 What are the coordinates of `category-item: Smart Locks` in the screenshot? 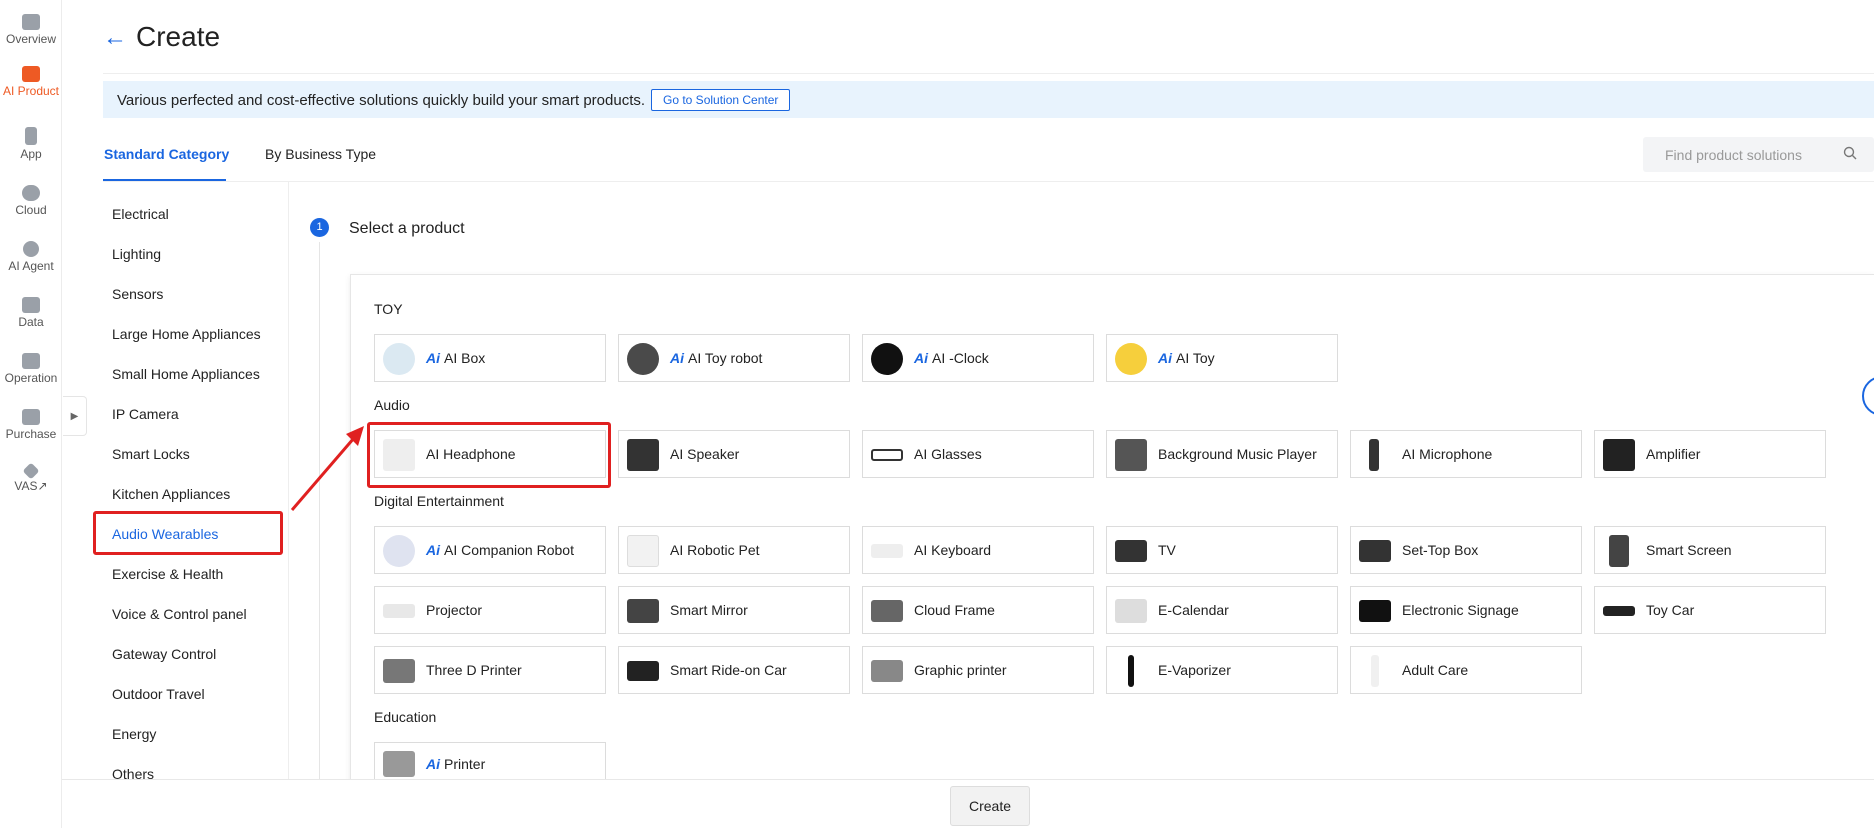 It's located at (151, 454).